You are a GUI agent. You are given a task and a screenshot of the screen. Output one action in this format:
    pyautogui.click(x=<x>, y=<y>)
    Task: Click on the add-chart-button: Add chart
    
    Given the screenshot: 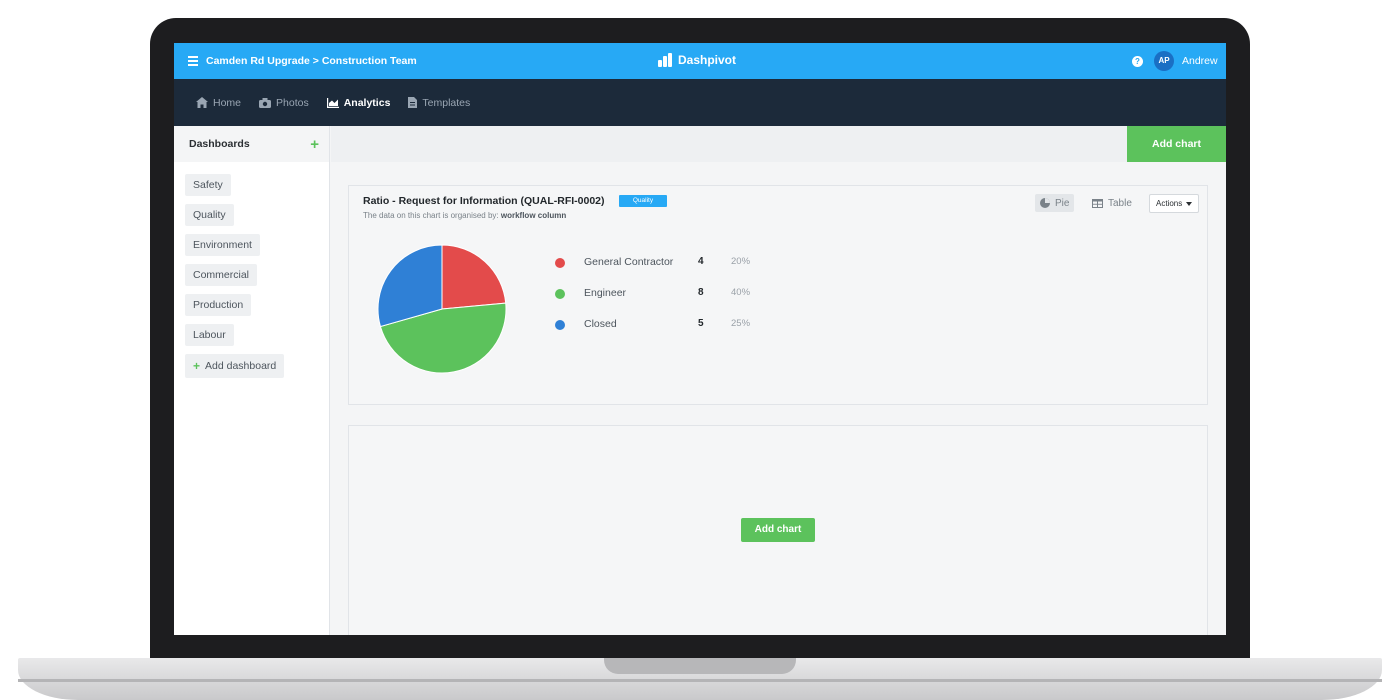 What is the action you would take?
    pyautogui.click(x=1176, y=144)
    